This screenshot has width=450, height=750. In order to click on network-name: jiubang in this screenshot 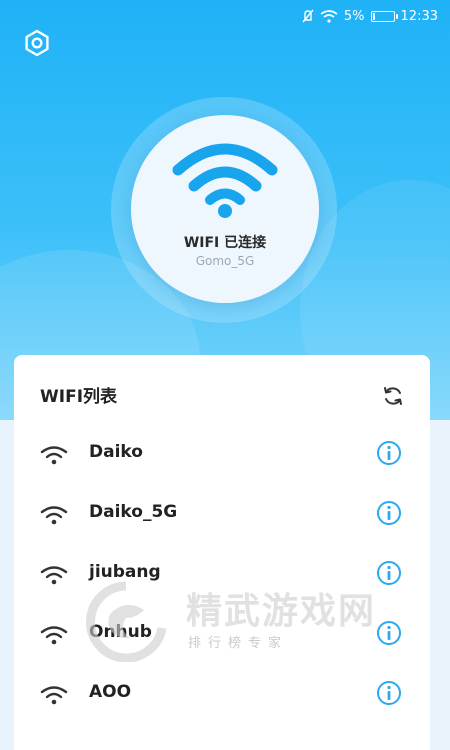, I will do `click(125, 572)`.